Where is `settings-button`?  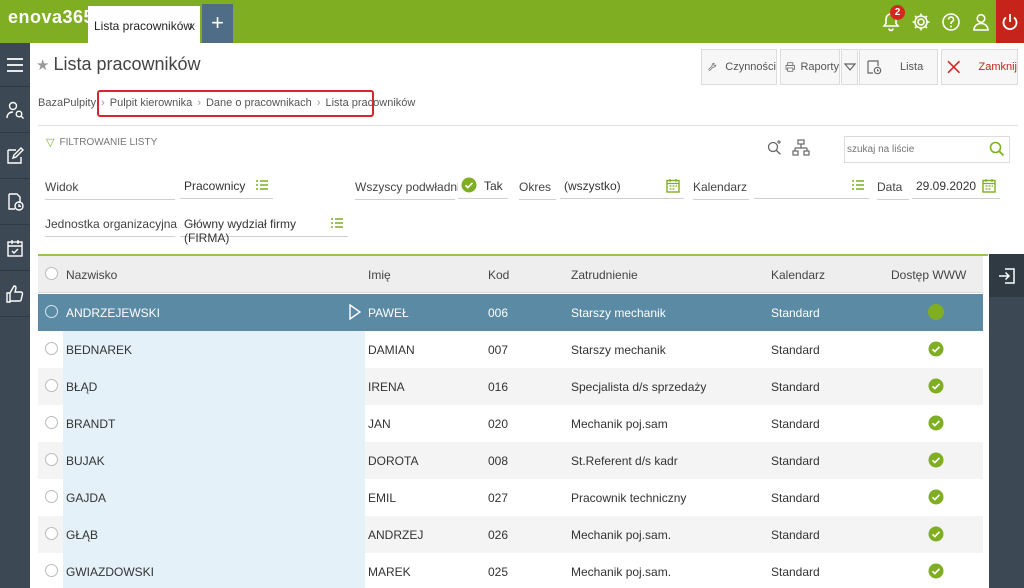 settings-button is located at coordinates (921, 21).